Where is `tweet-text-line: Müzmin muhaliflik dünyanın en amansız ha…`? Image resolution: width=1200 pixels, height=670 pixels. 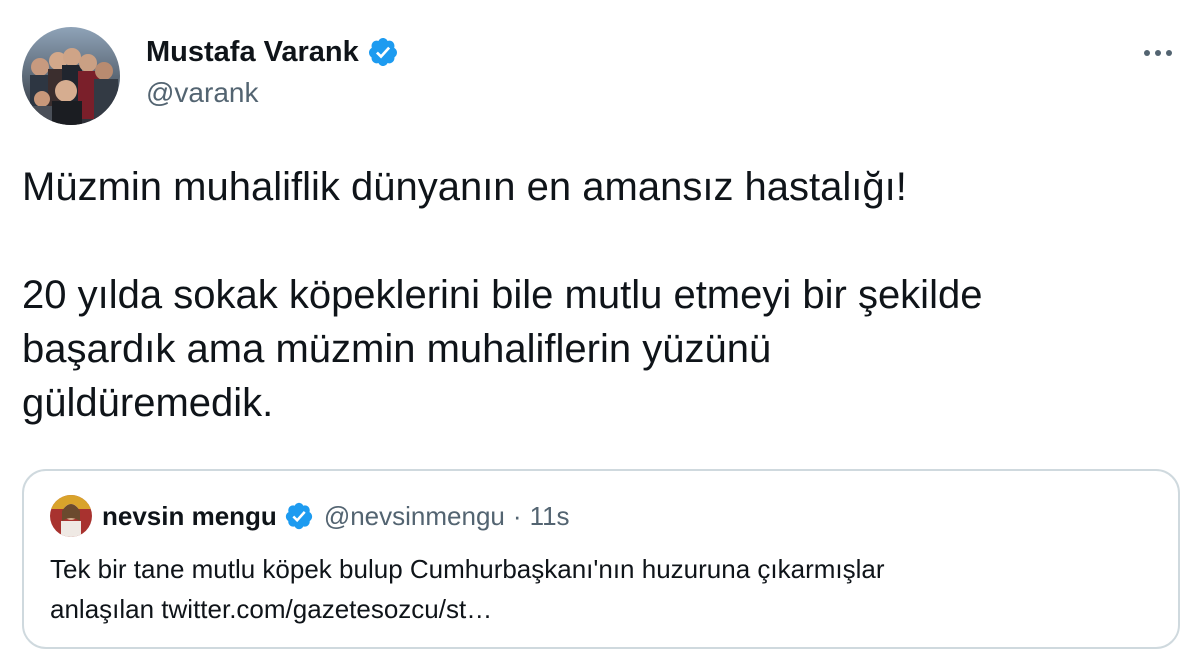 tweet-text-line: Müzmin muhaliflik dünyanın en amansız ha… is located at coordinates (464, 187).